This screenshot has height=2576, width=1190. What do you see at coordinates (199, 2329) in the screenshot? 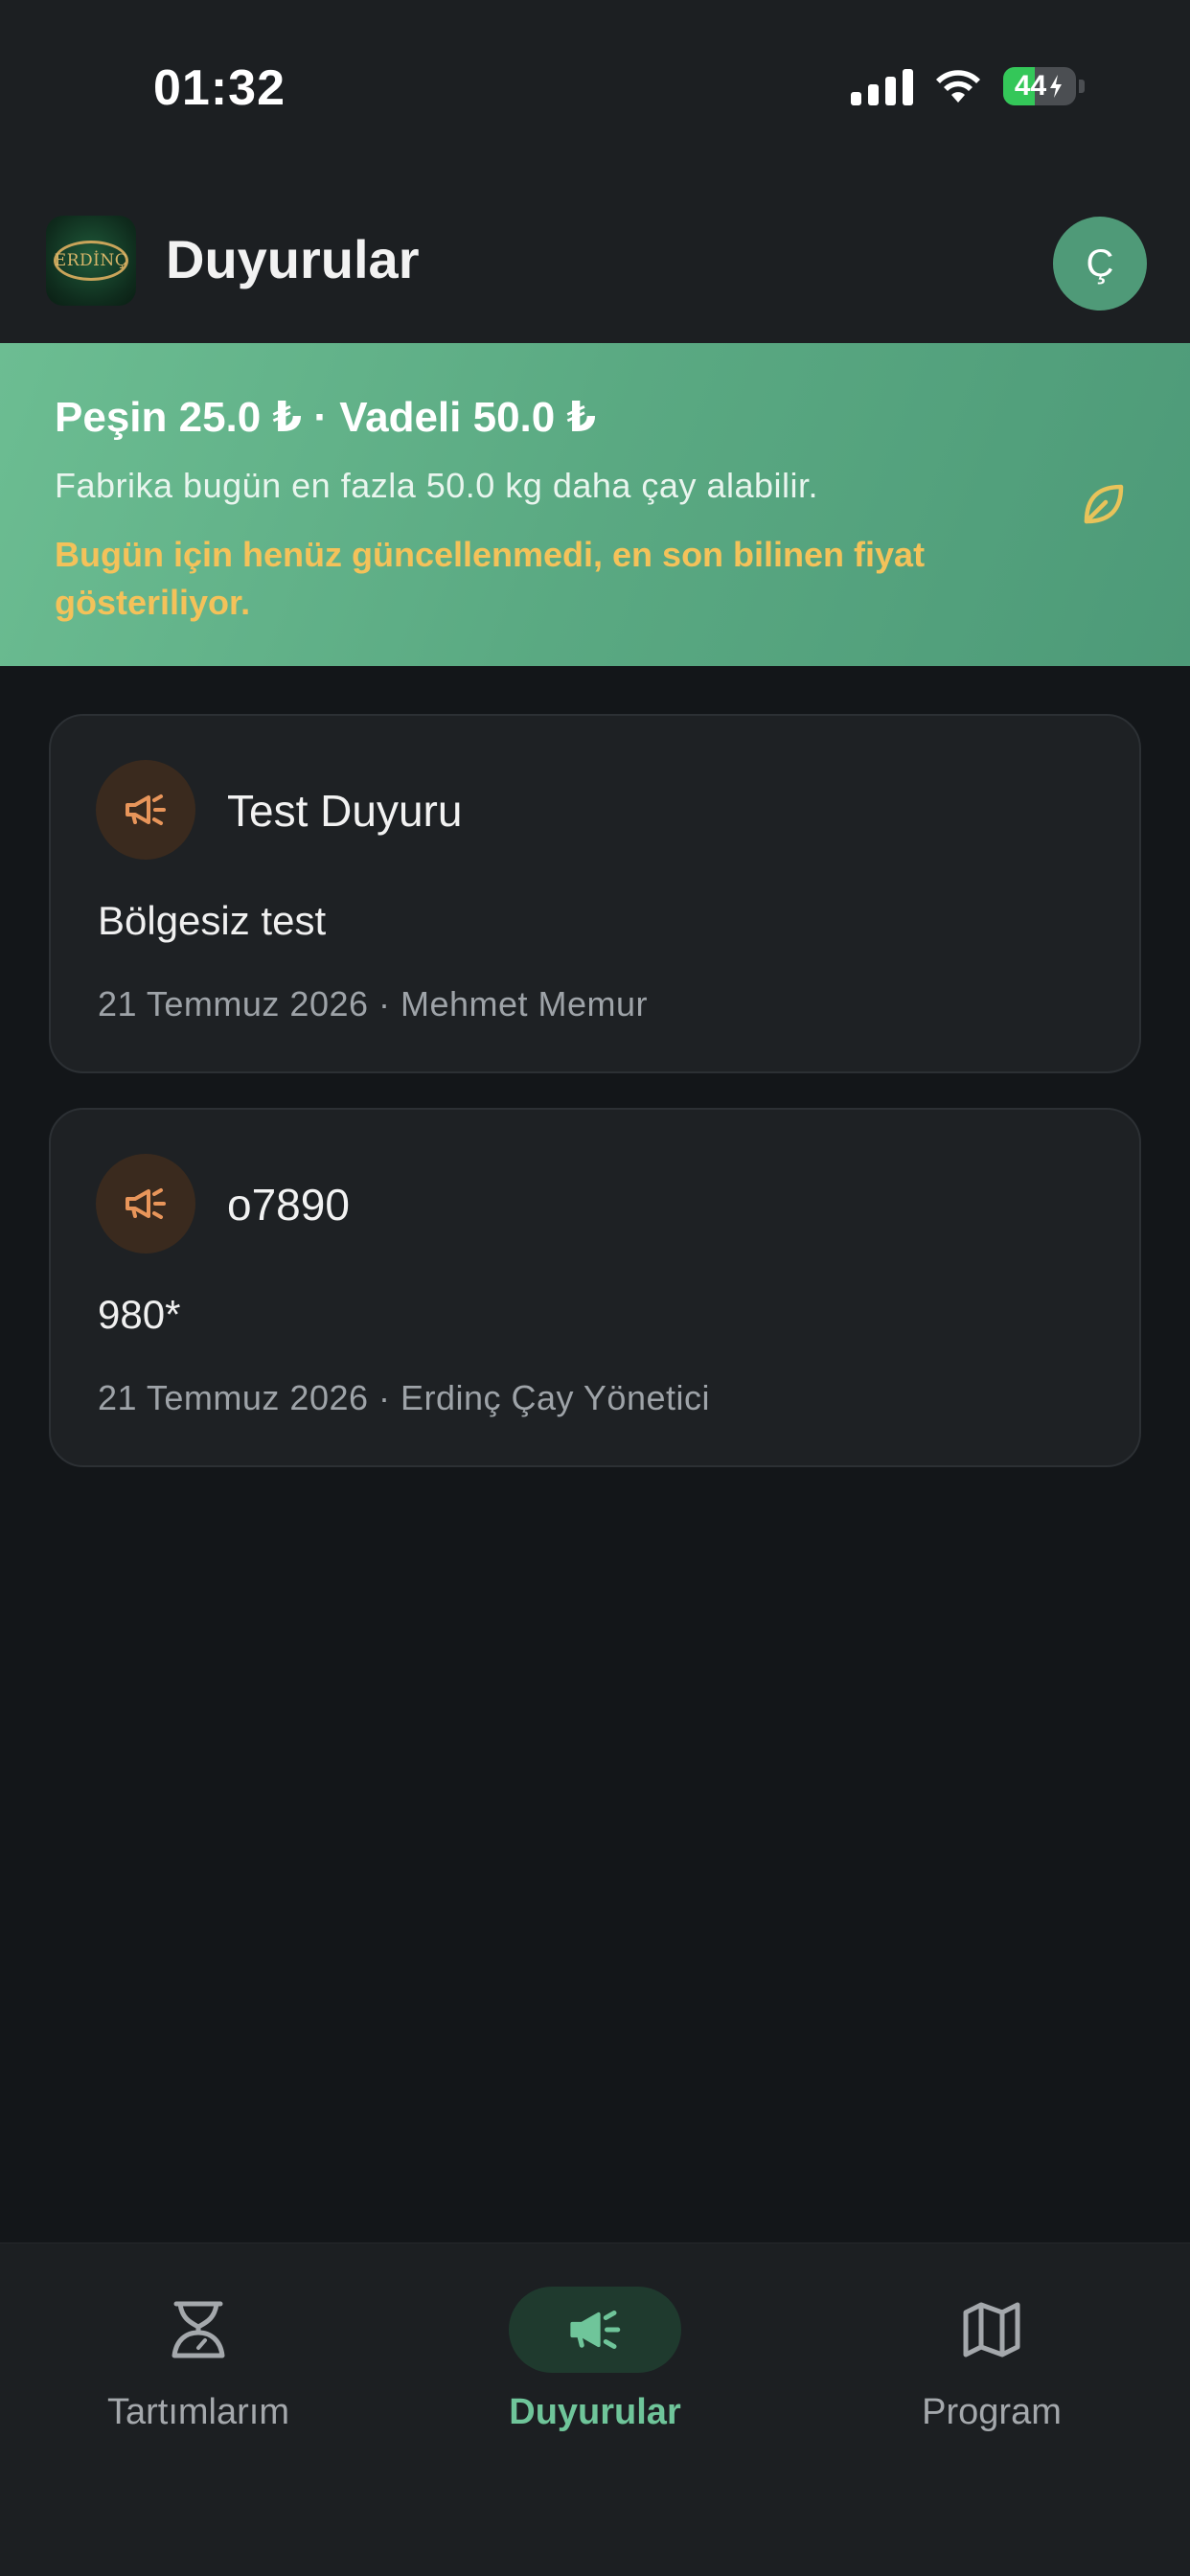
I see `scale-icon` at bounding box center [199, 2329].